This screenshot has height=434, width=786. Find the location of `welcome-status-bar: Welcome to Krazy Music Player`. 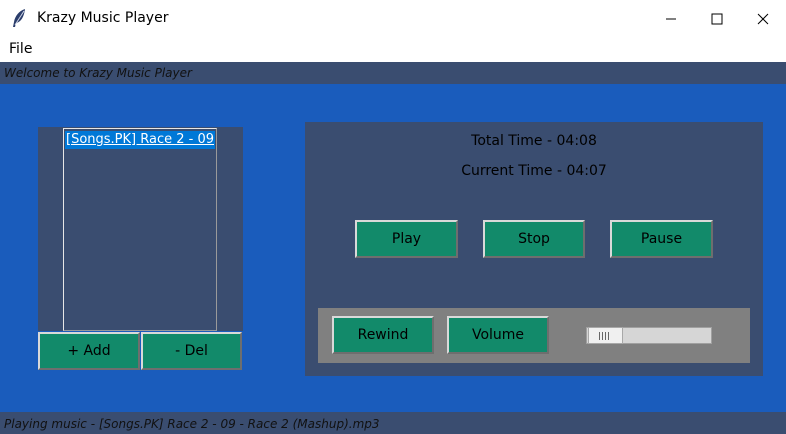

welcome-status-bar: Welcome to Krazy Music Player is located at coordinates (393, 73).